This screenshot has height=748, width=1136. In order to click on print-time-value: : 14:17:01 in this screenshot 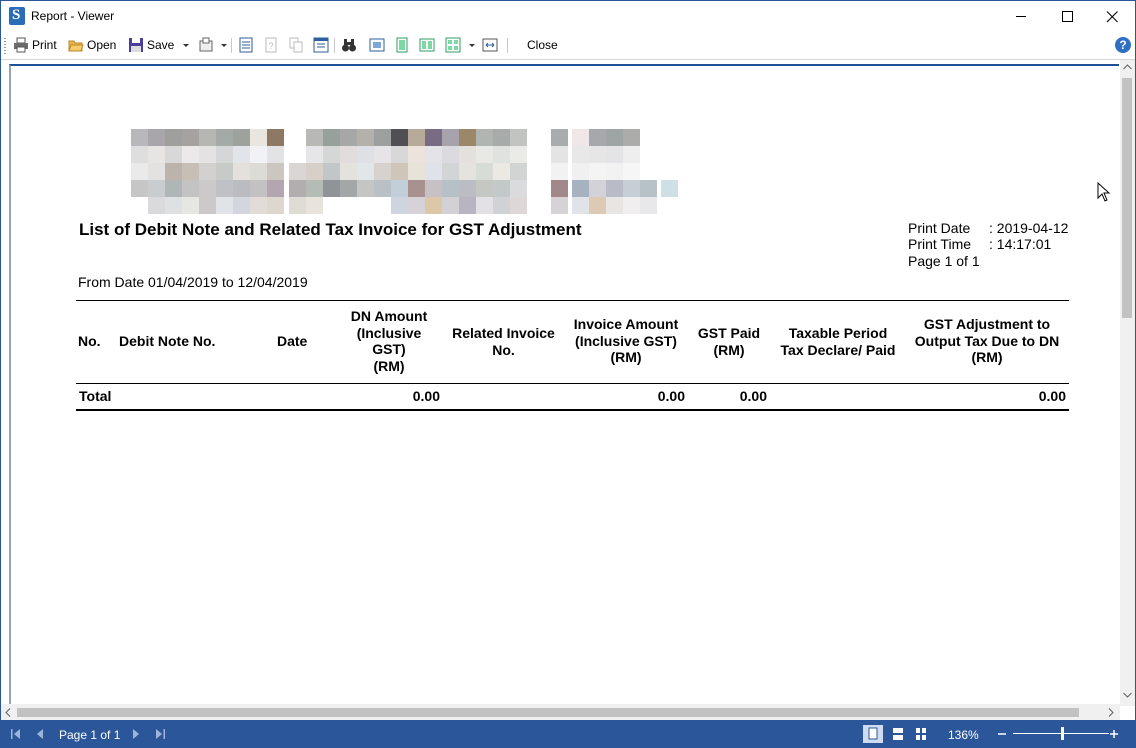, I will do `click(1020, 244)`.